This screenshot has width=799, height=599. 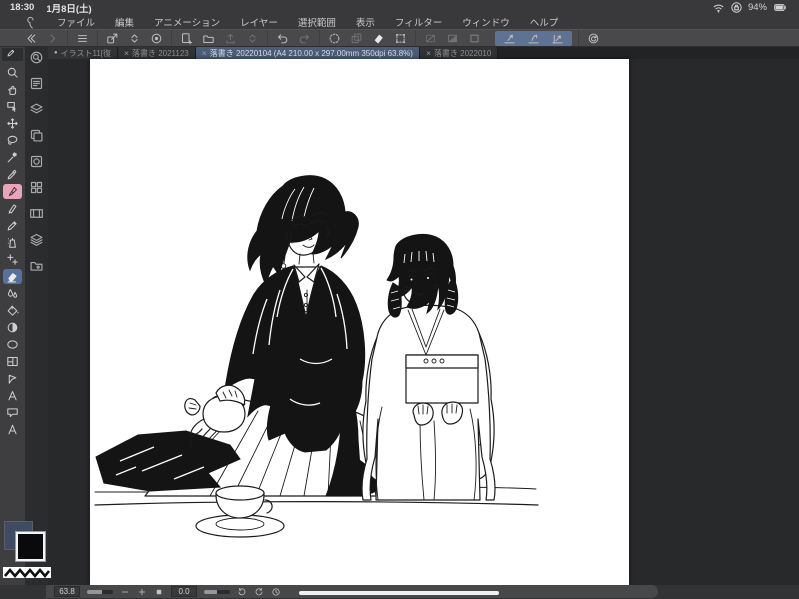 I want to click on open-file-button, so click(x=208, y=38).